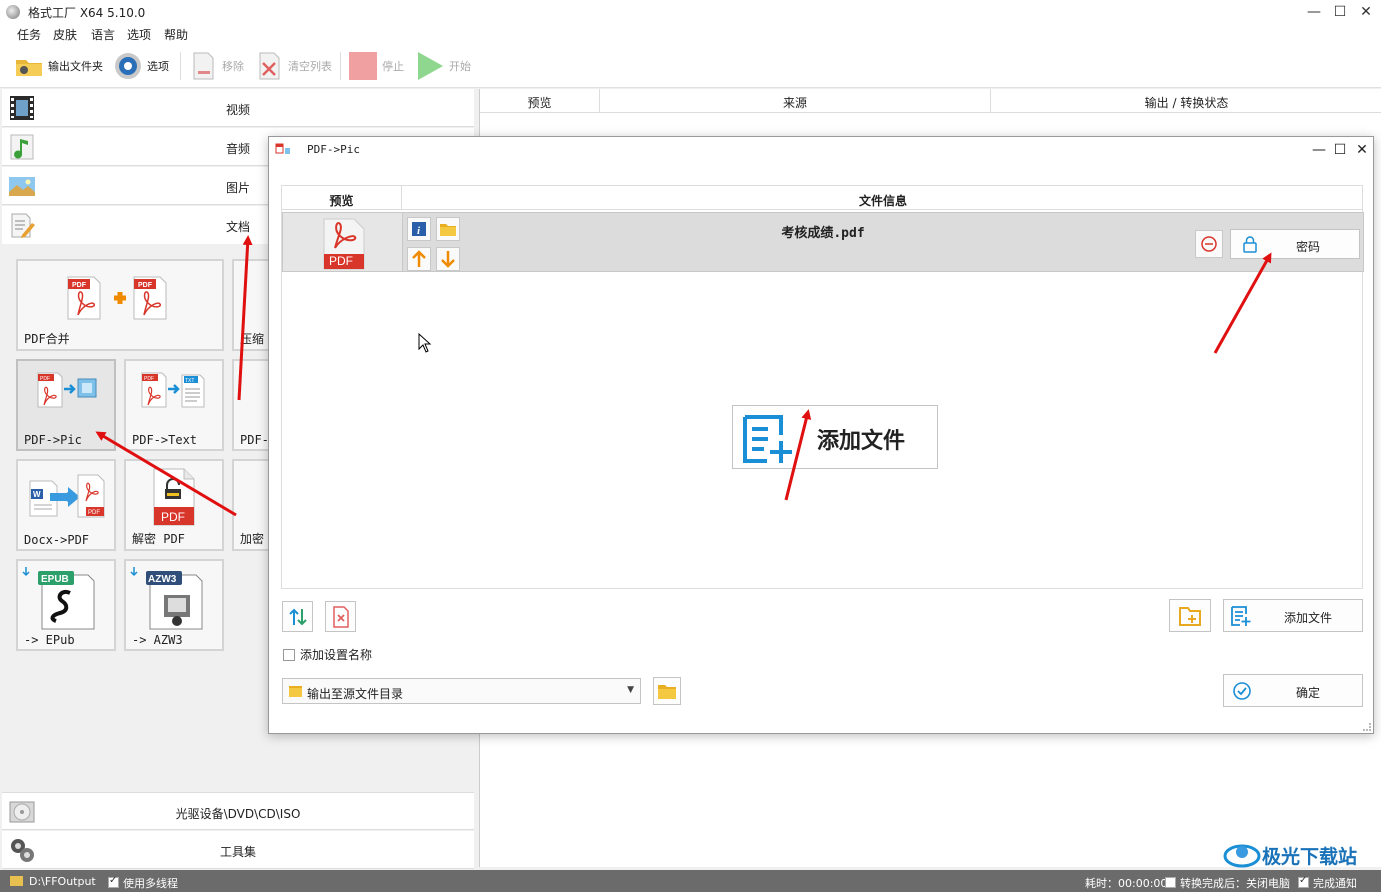 The image size is (1381, 892). I want to click on dialog-column-preview: 预览, so click(342, 198).